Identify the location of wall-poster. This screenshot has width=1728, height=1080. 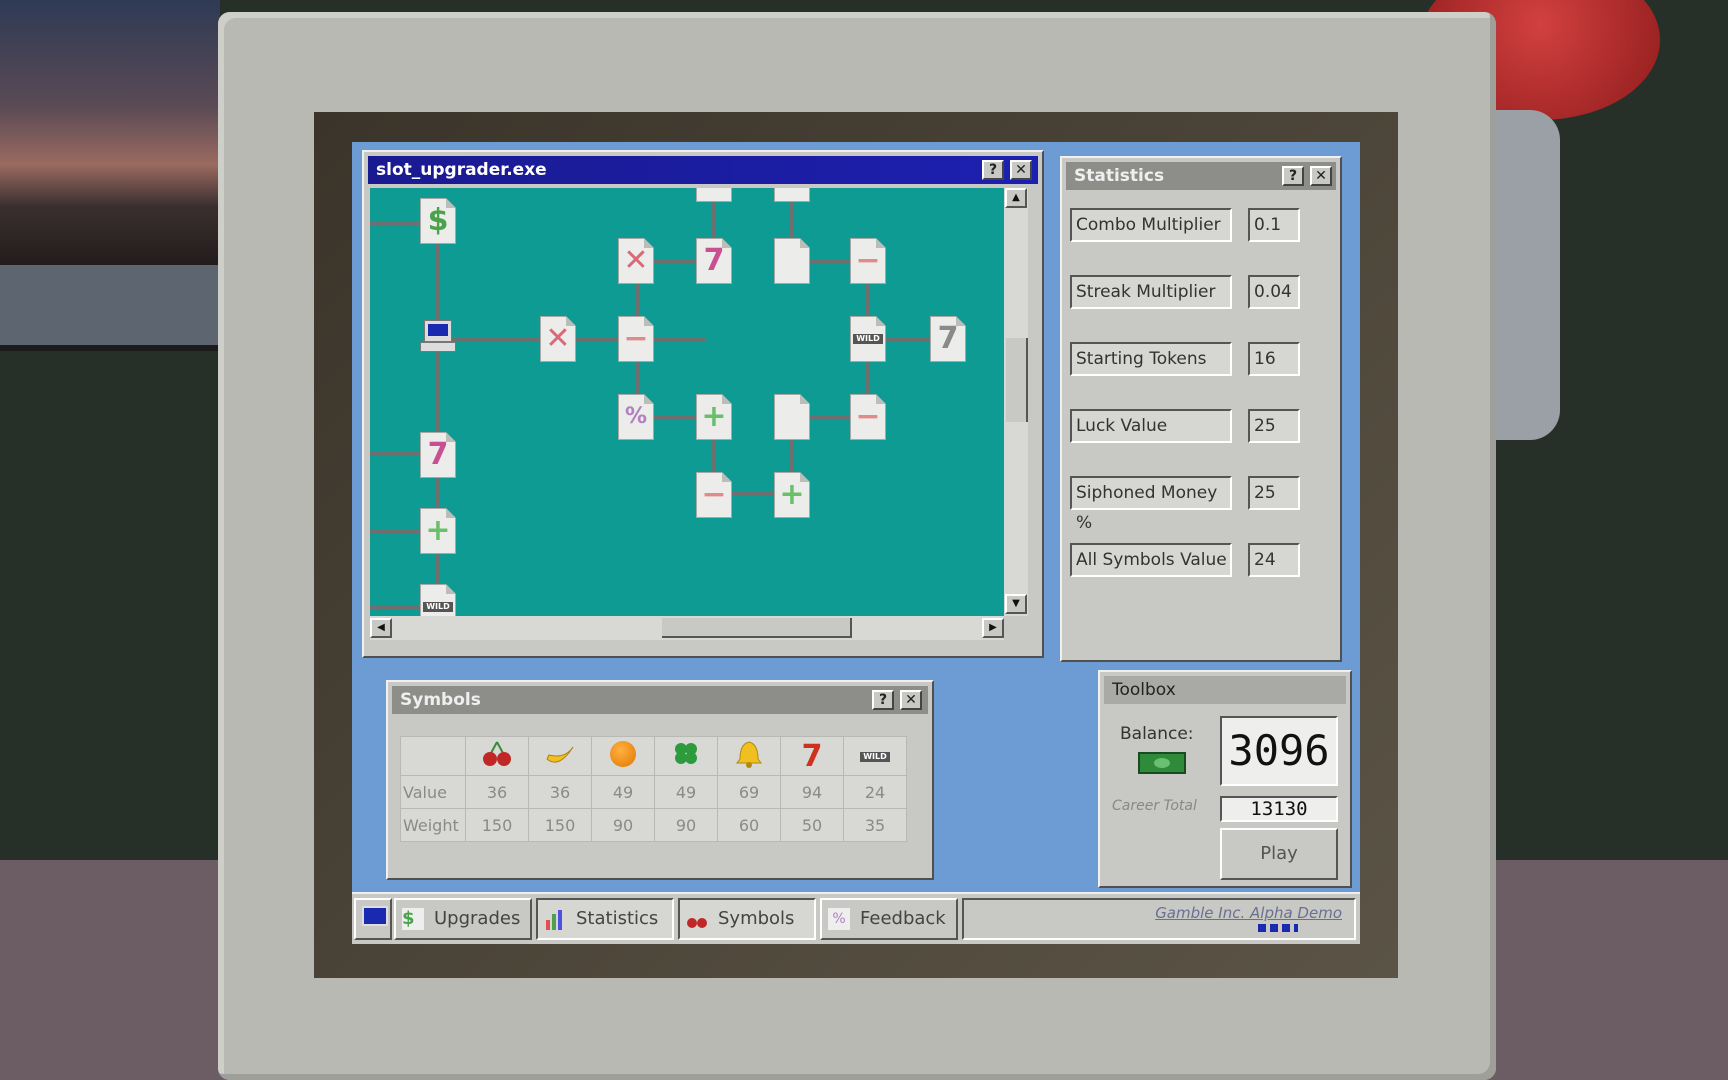
(110, 132).